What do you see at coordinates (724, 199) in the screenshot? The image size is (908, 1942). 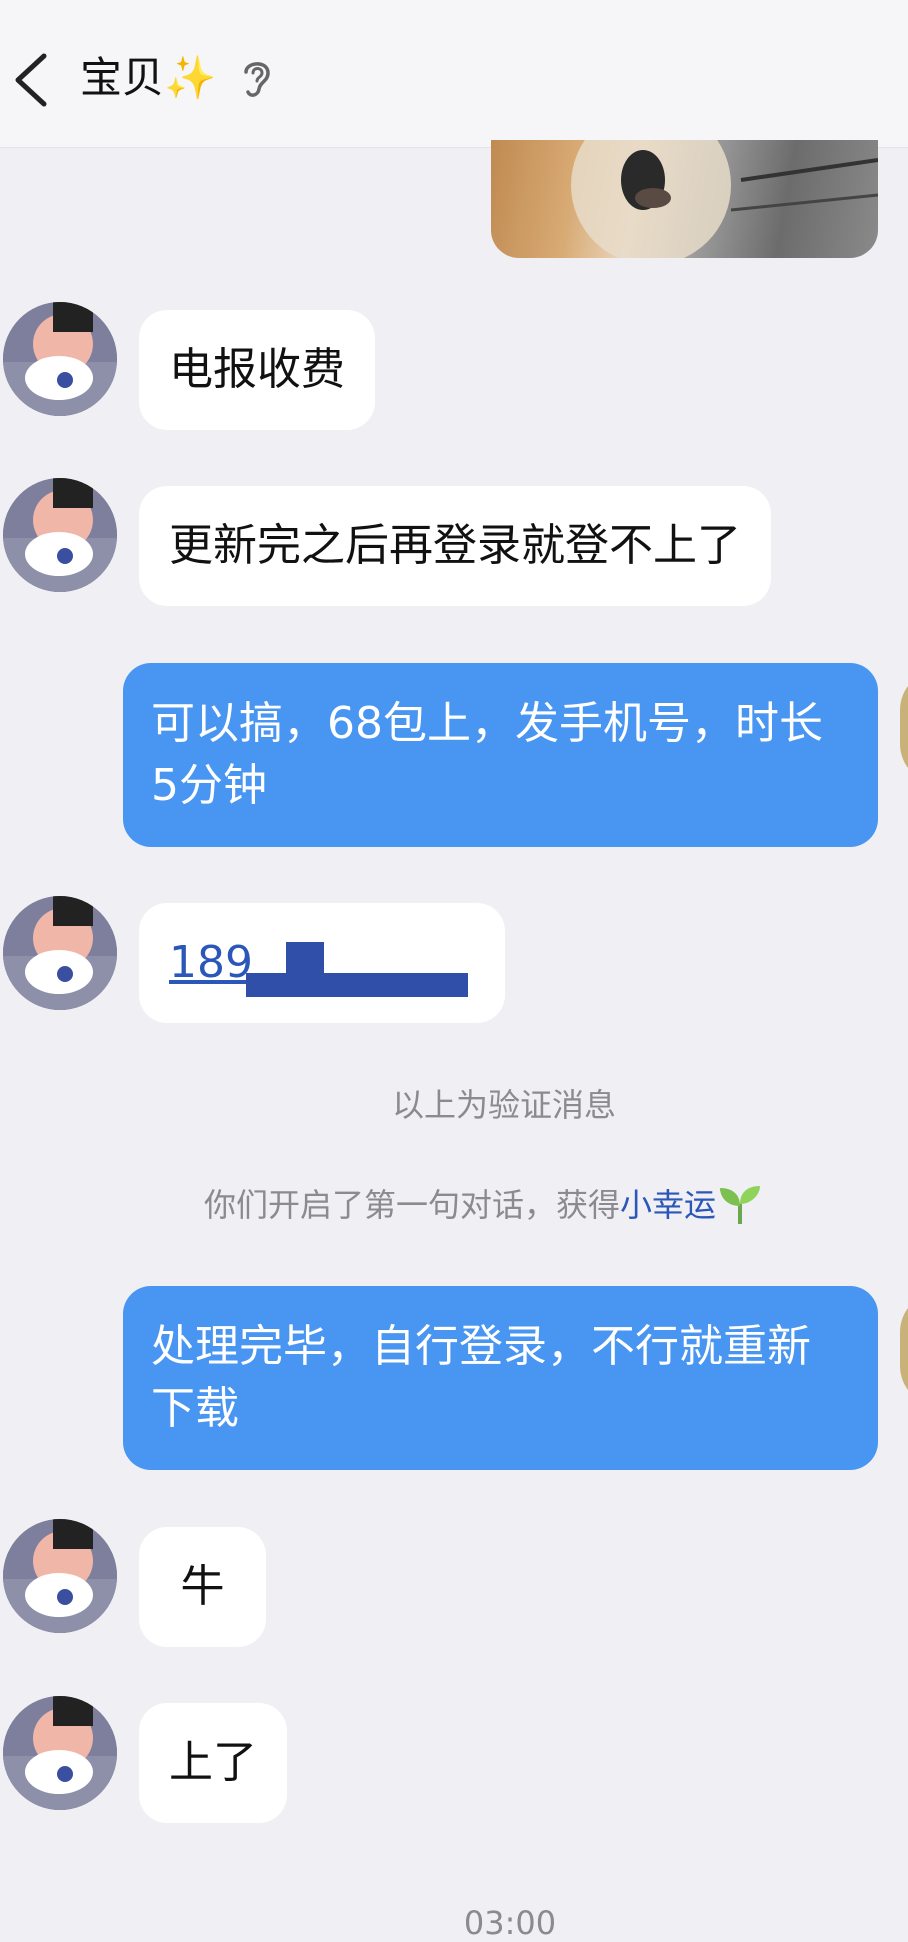 I see `dog-photo-image` at bounding box center [724, 199].